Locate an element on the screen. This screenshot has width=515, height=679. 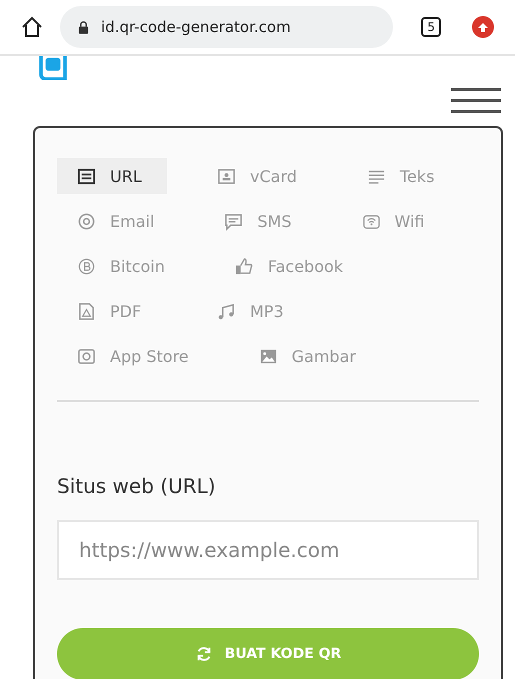
type-tab: PDF is located at coordinates (112, 311).